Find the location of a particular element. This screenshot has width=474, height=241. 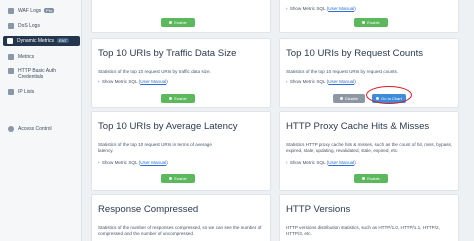

sidebar-item-http-basic-auth: HTTP Basic Auth Credentials is located at coordinates (42, 74).